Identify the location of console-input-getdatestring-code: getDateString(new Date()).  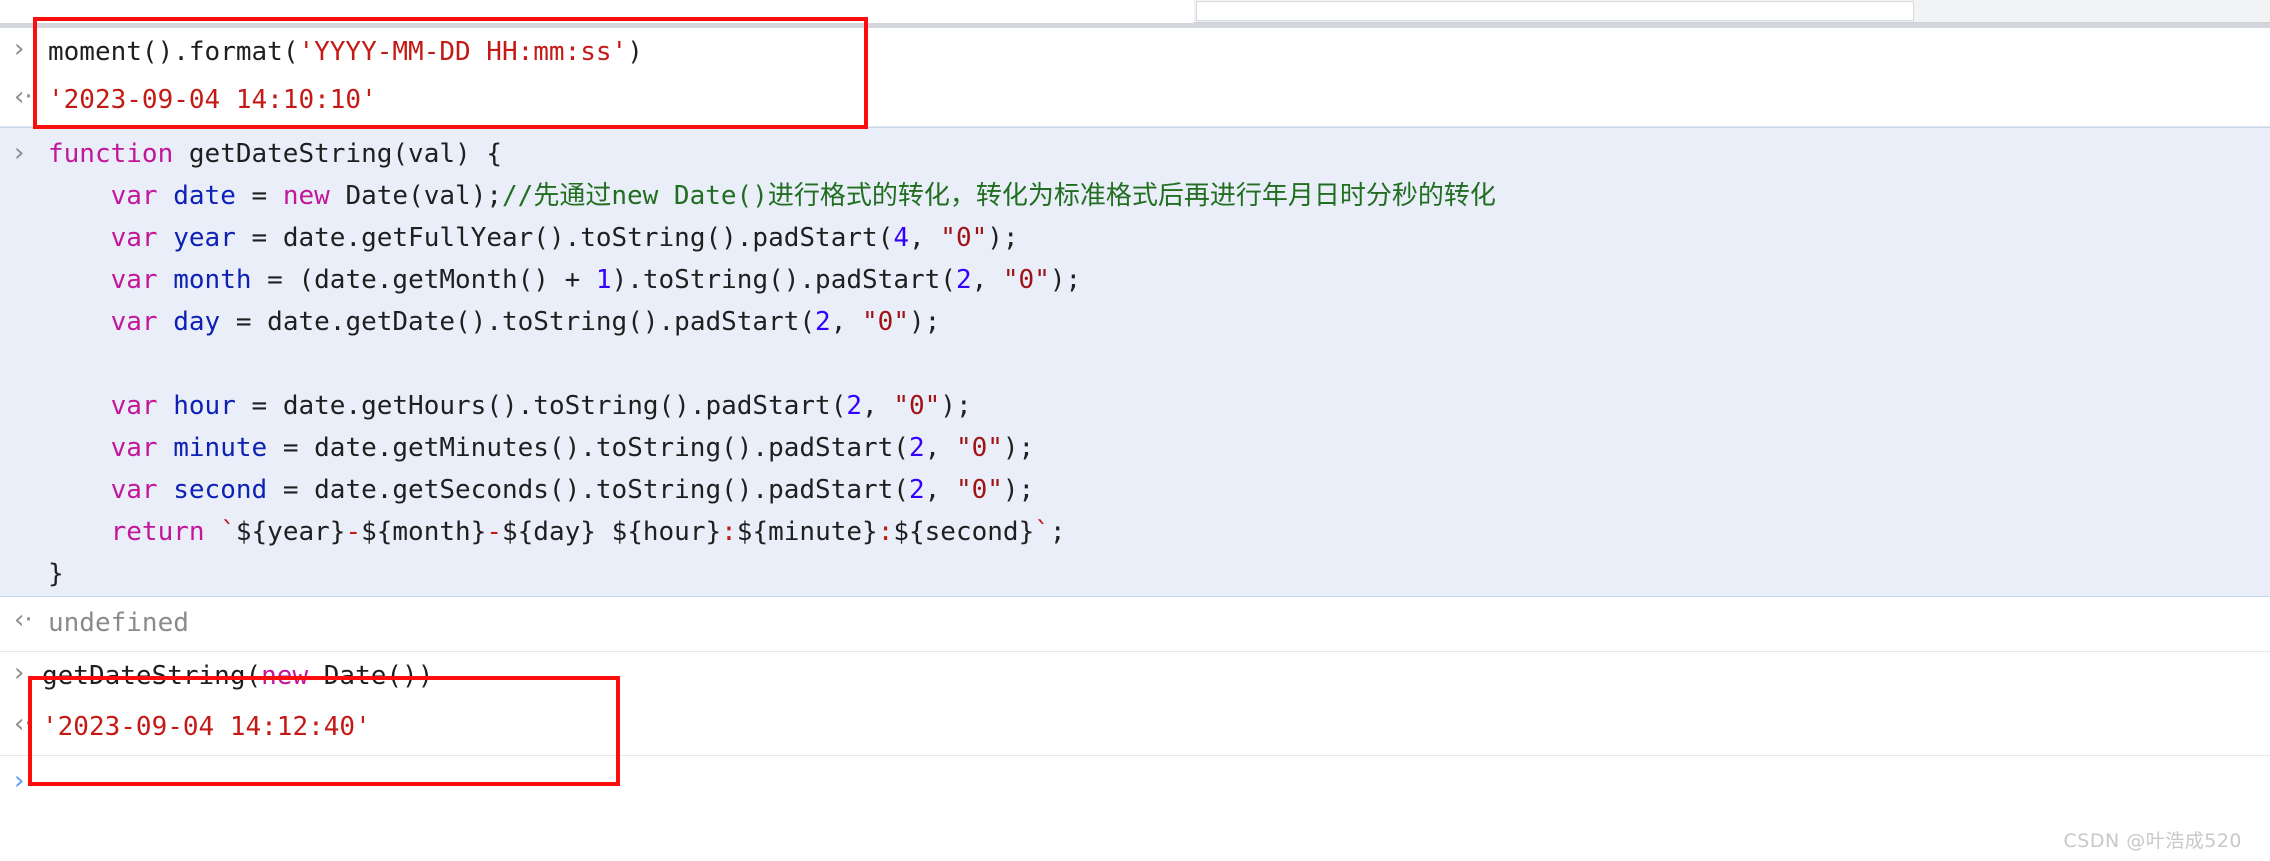
(237, 676).